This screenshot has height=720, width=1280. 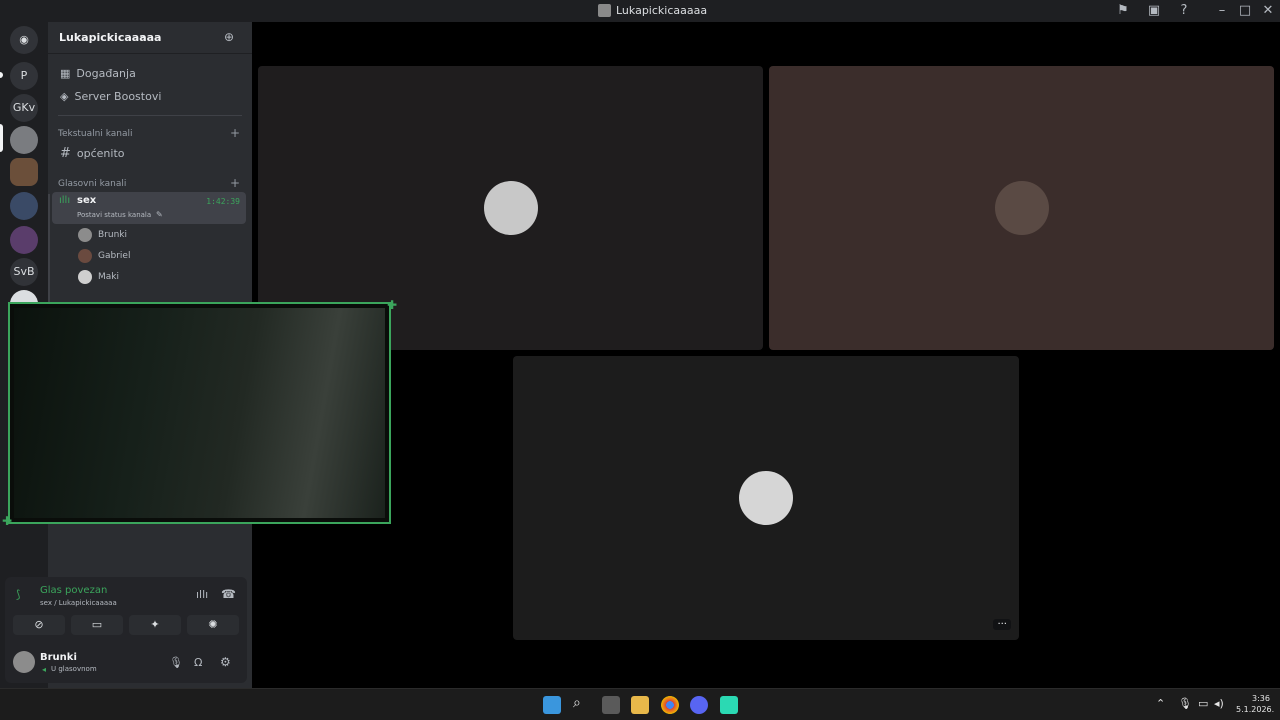 I want to click on boosts-label: Server Boostovi, so click(x=118, y=96).